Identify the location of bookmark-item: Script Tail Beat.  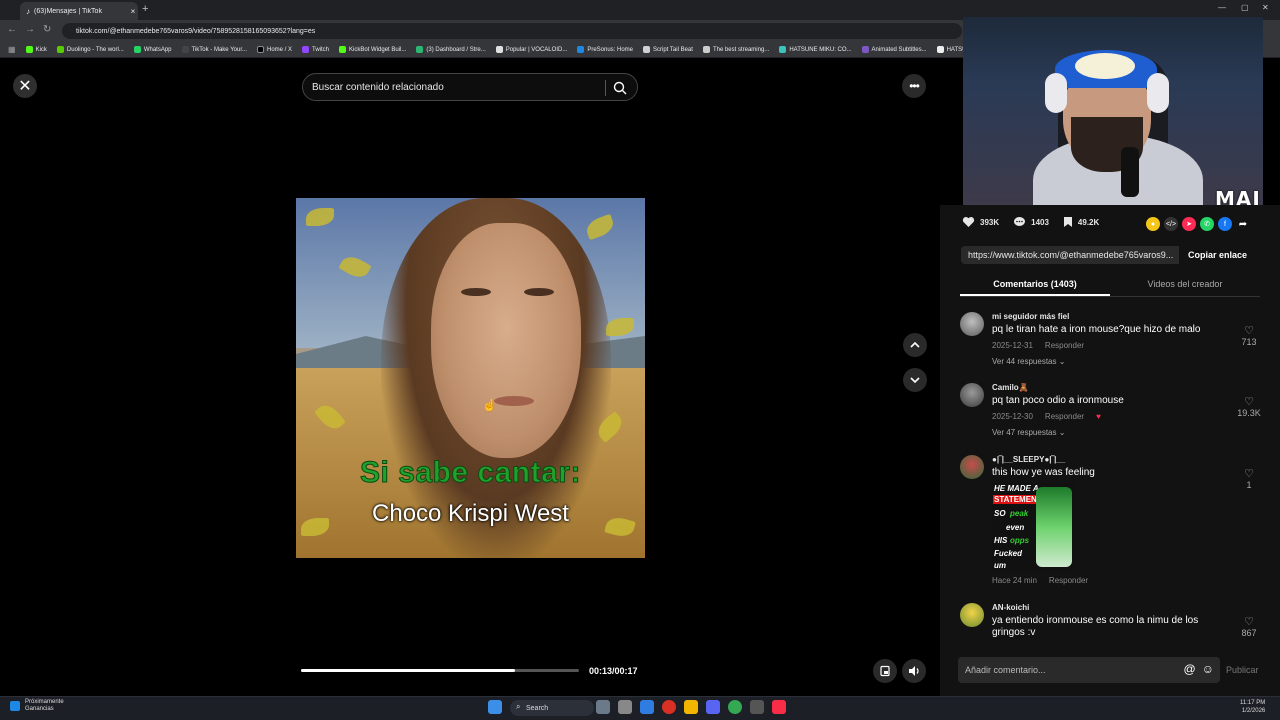
(668, 49).